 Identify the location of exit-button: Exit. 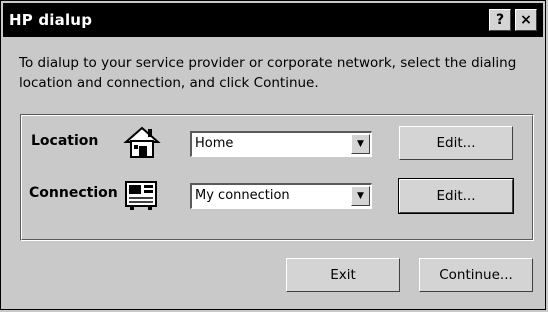
(343, 275).